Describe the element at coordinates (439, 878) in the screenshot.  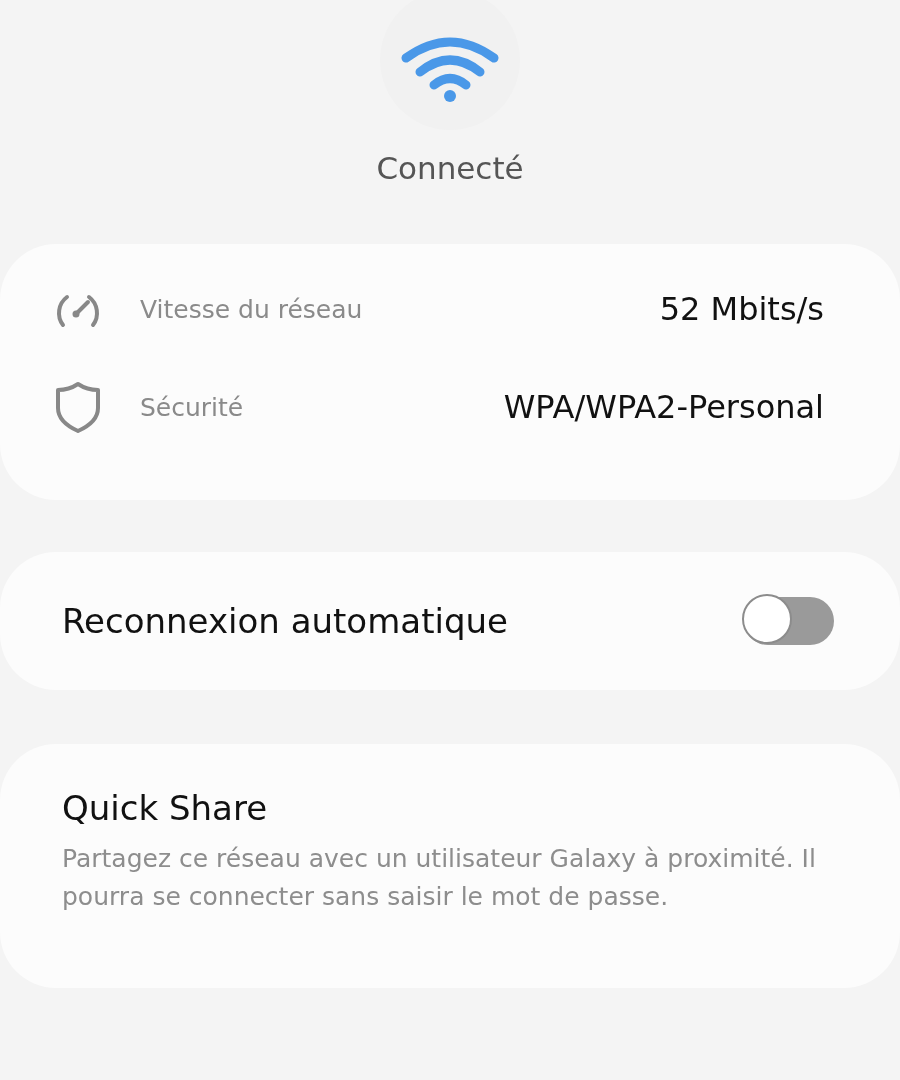
I see `setting-description: Partagez ce réseau avec un utilisateur Galaxy à proximité. Il pourra se connecter sans saisir le mot de passe.` at that location.